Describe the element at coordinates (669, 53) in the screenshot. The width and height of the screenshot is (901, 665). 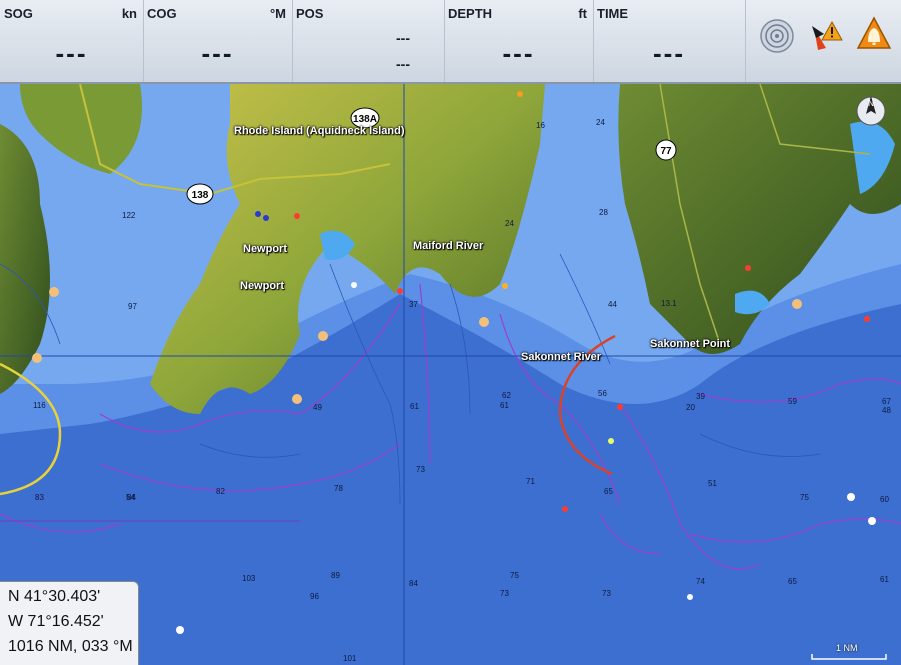
I see `time-value: ---` at that location.